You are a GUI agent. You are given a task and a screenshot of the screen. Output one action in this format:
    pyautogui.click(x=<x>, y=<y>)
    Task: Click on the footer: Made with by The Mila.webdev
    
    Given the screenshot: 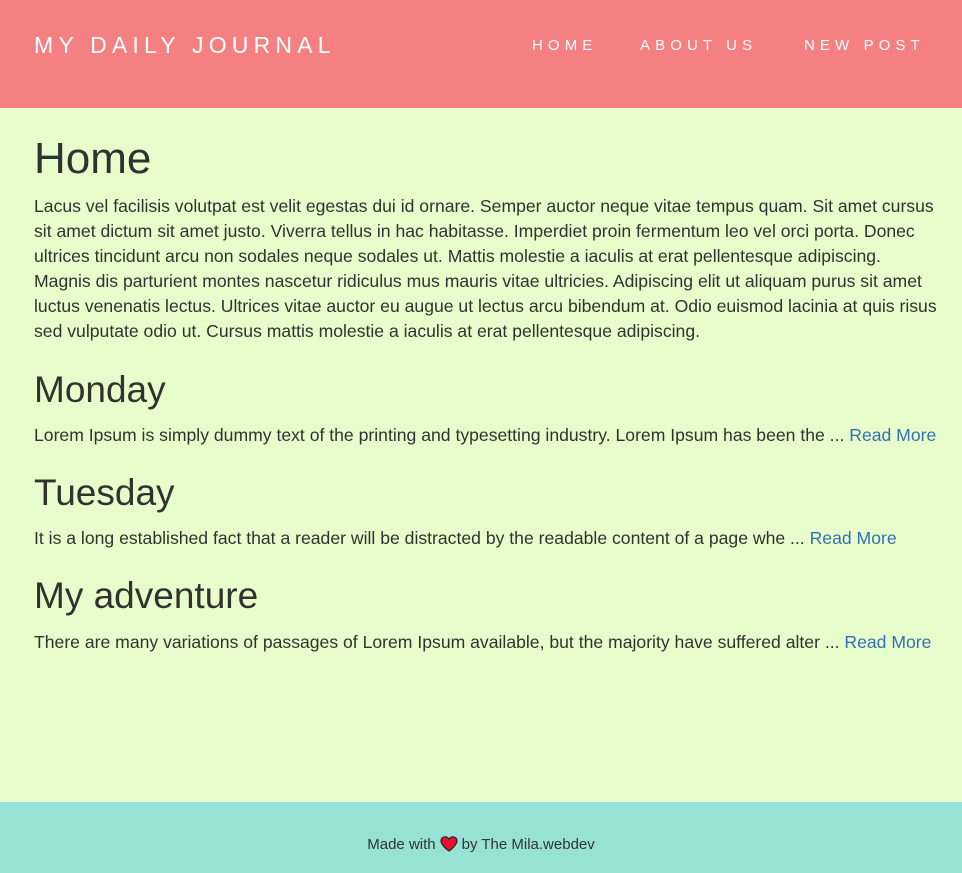 What is the action you would take?
    pyautogui.click(x=481, y=837)
    